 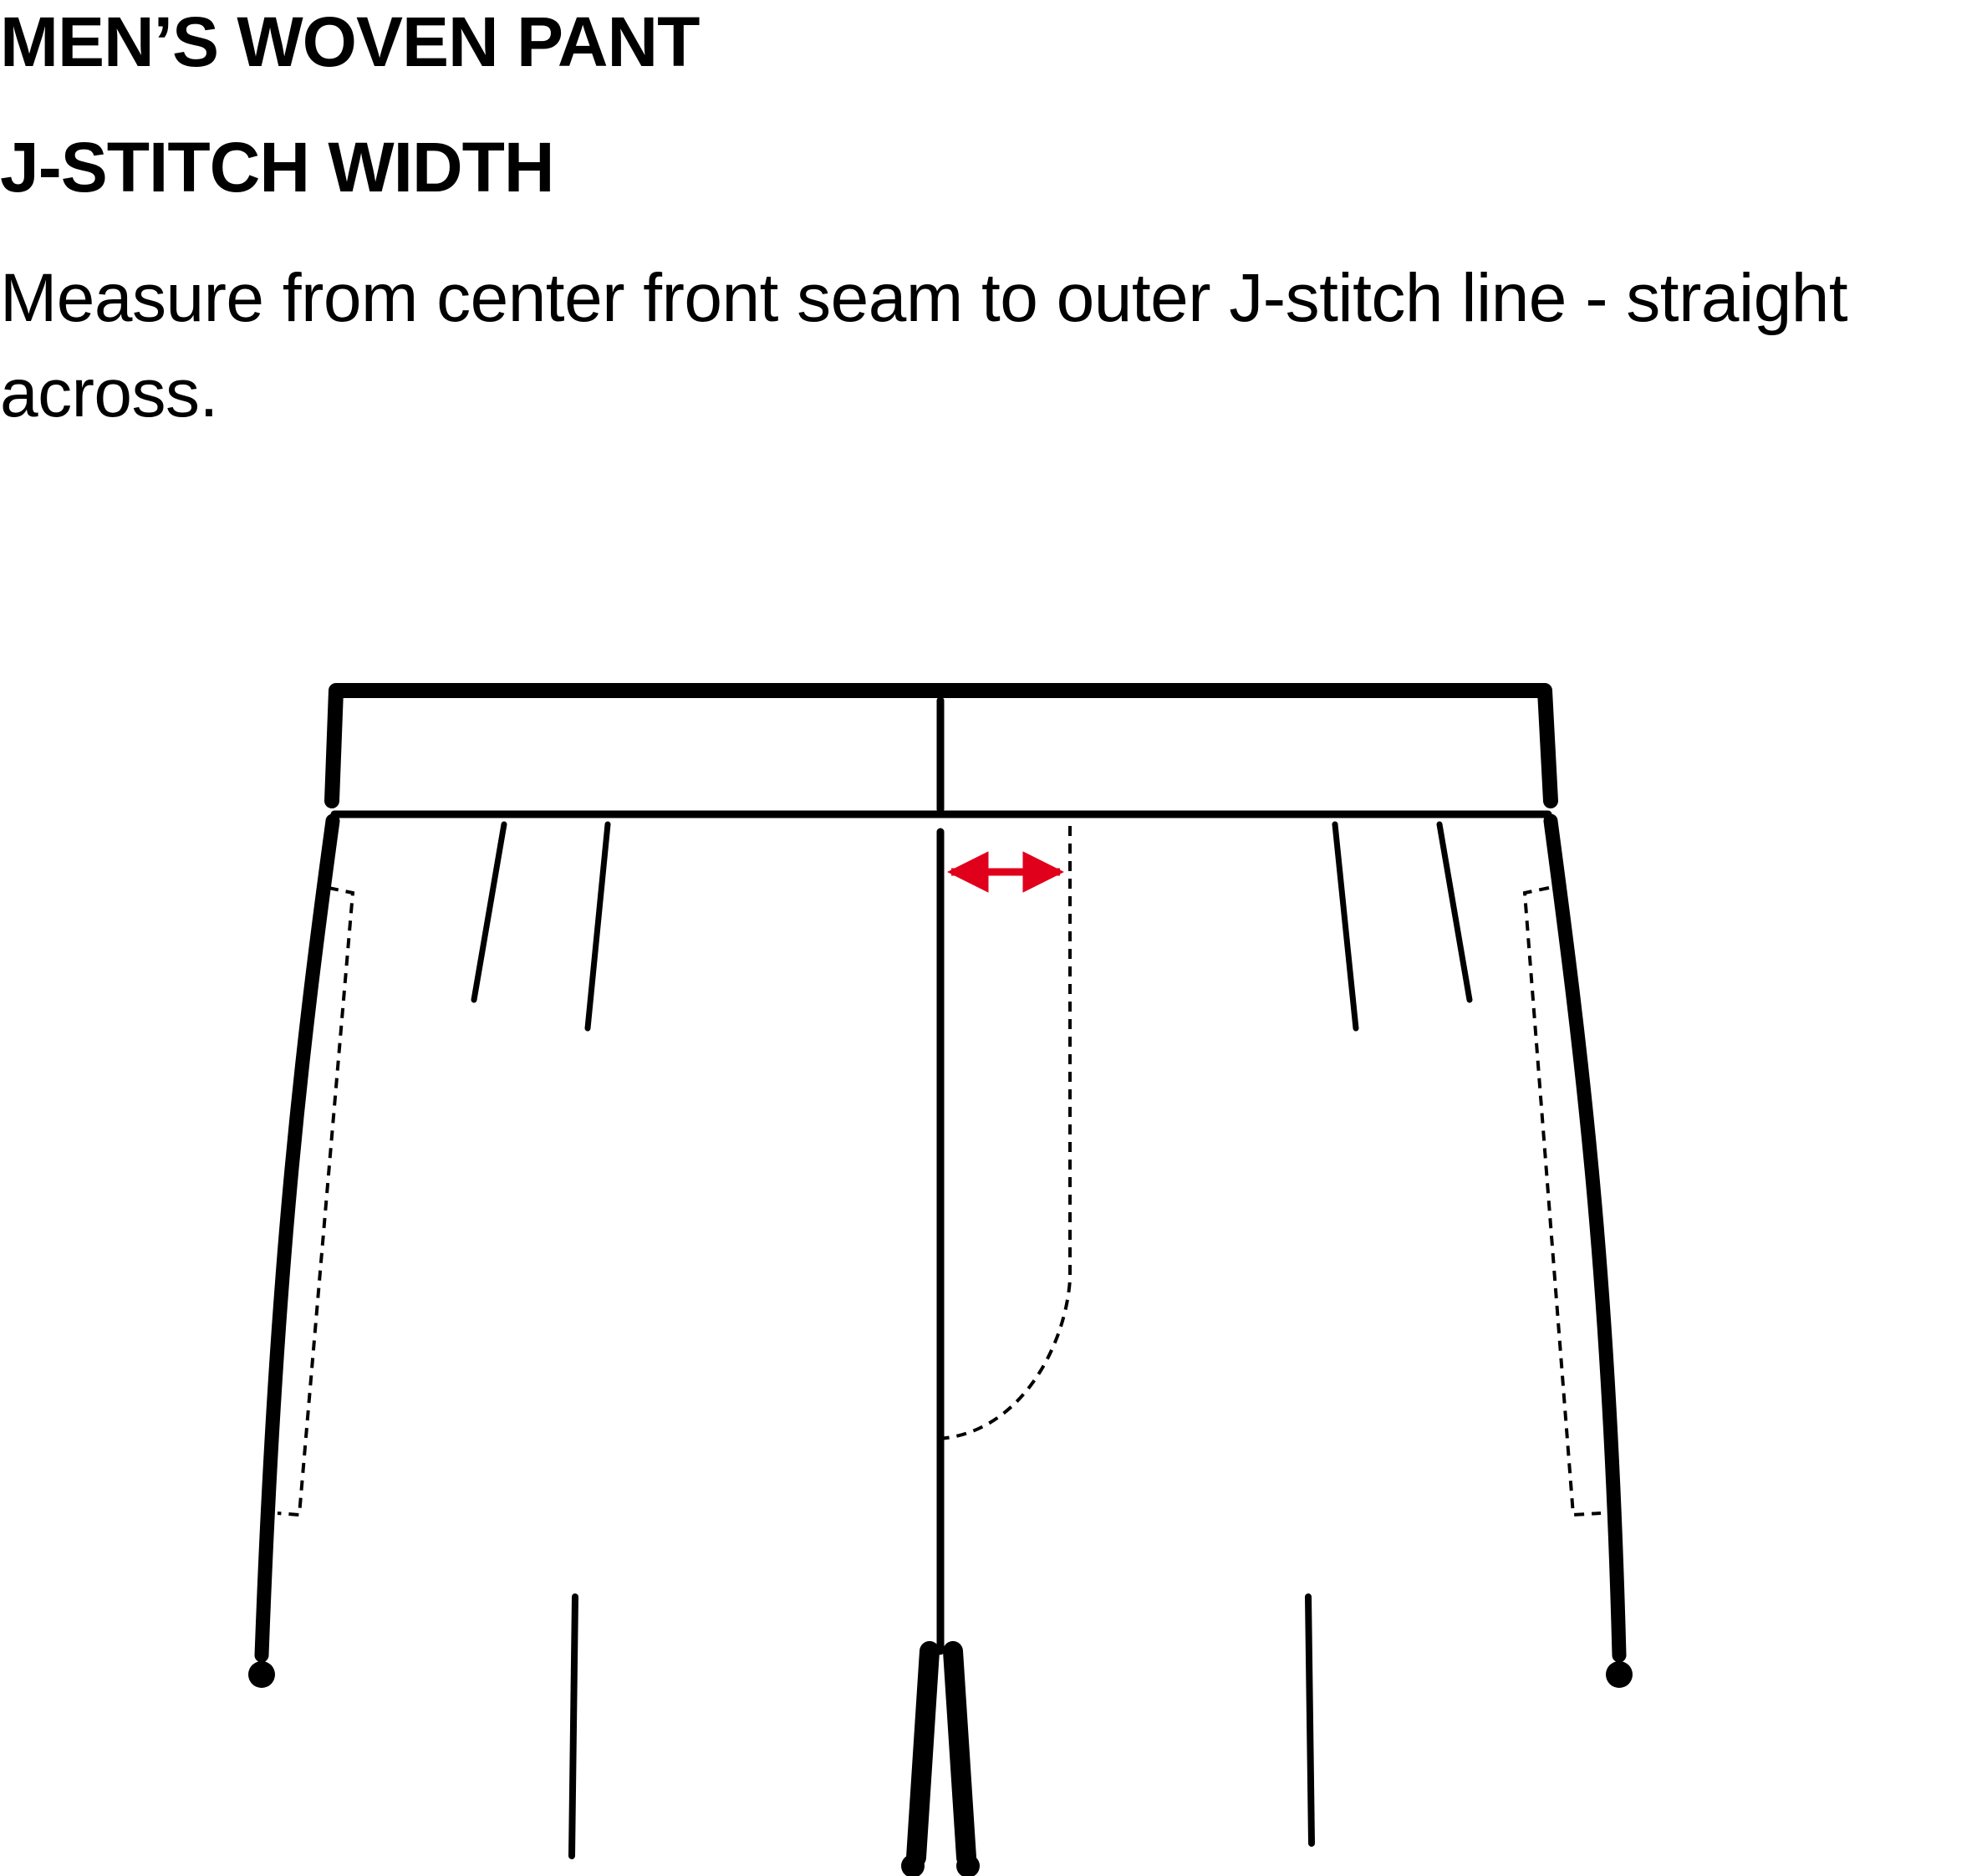 I want to click on right-pleat-inner, so click(x=1345, y=927).